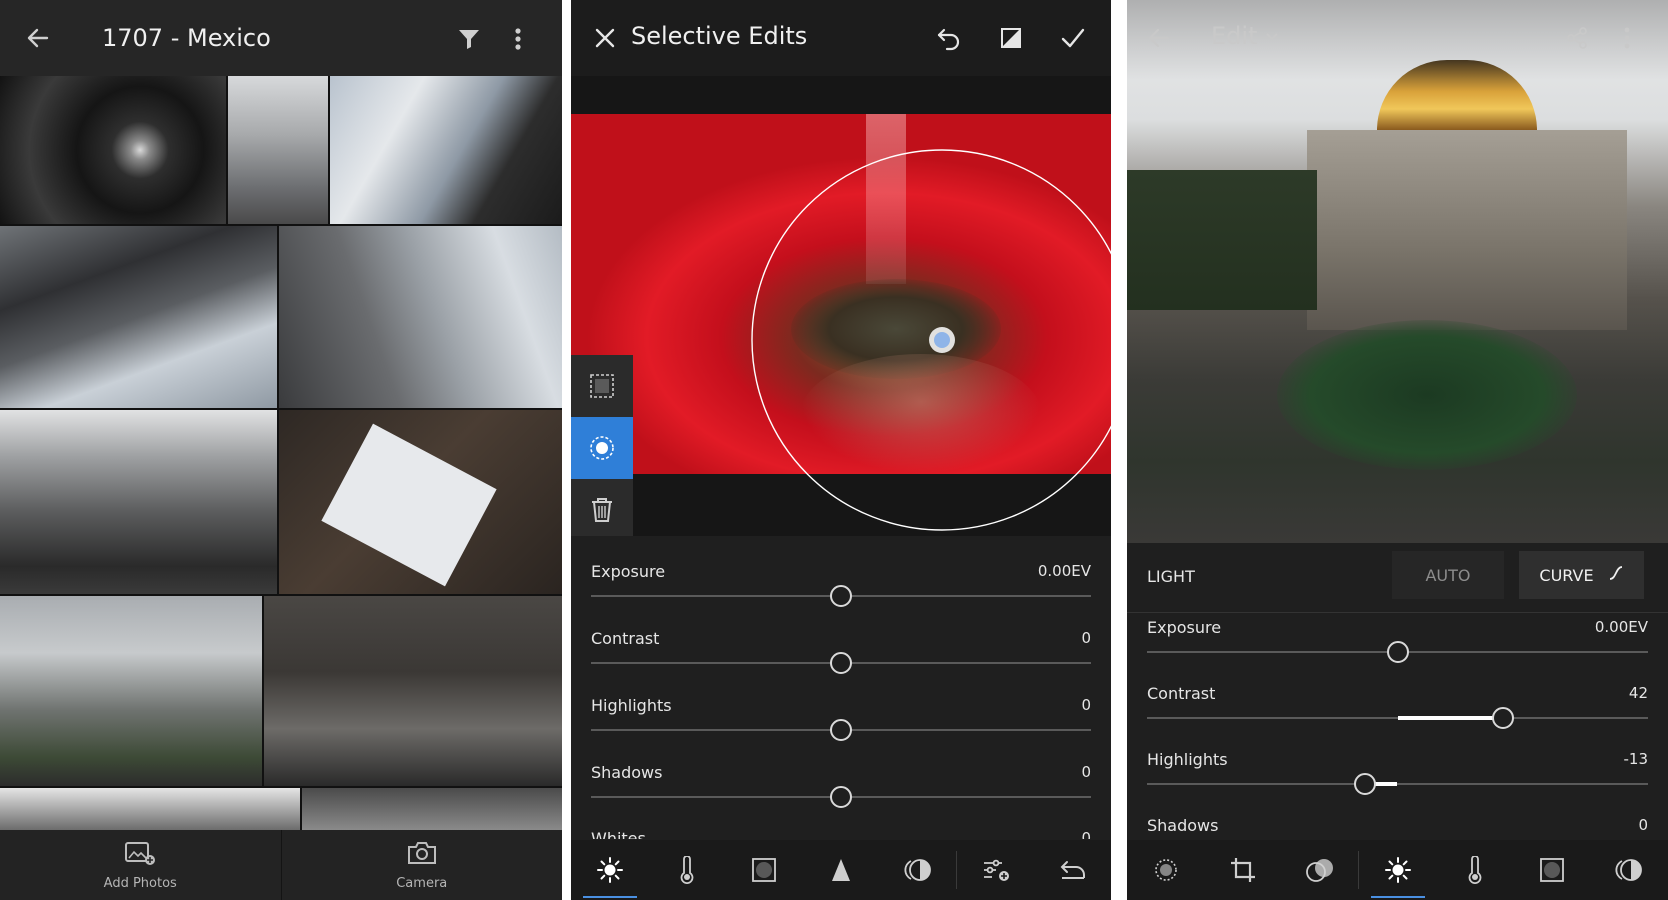  Describe the element at coordinates (422, 855) in the screenshot. I see `camera-icon` at that location.